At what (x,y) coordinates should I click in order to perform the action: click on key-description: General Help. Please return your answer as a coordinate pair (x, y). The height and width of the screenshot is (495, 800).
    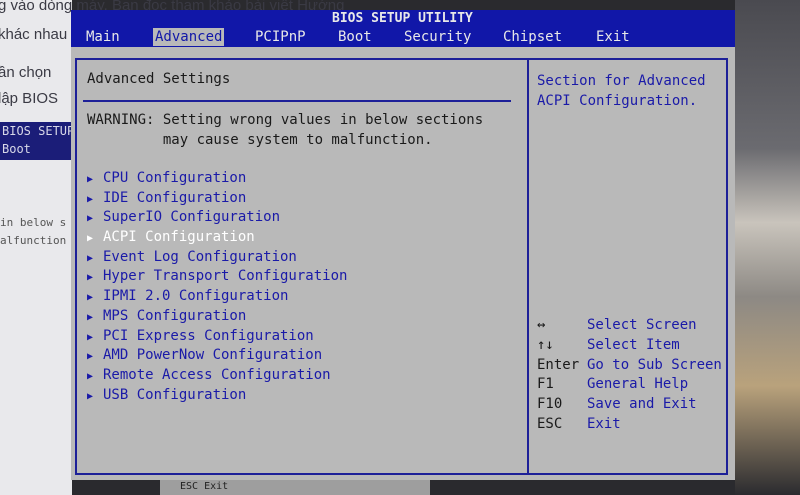
    Looking at the image, I should click on (638, 384).